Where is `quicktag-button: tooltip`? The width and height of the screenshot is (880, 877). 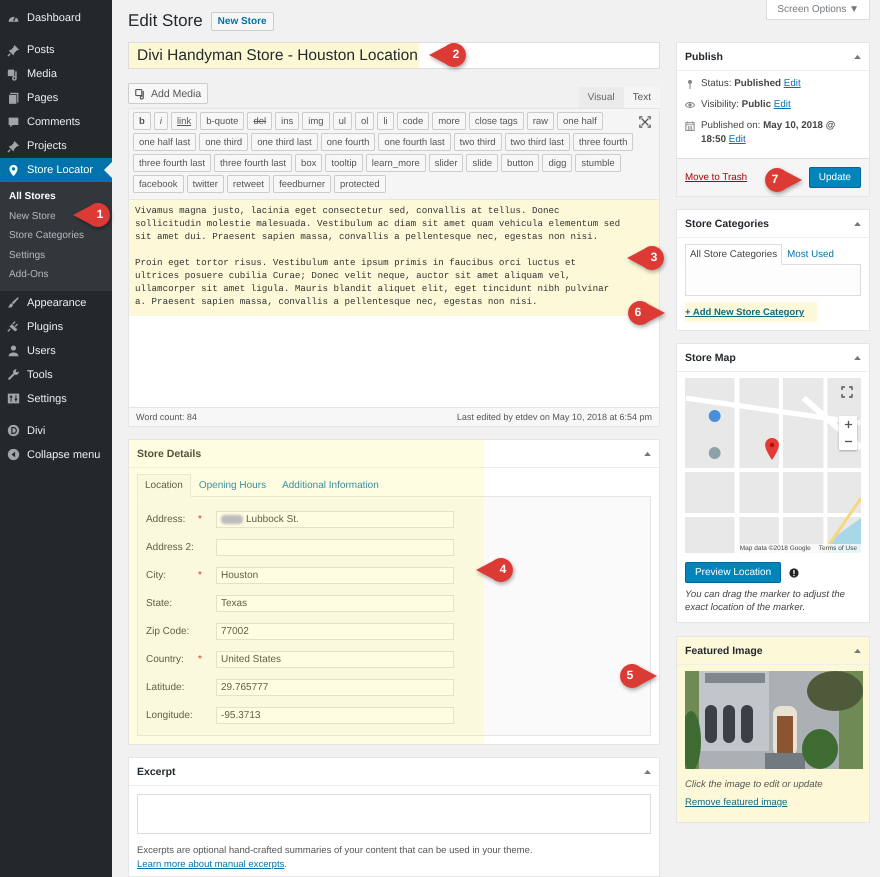 quicktag-button: tooltip is located at coordinates (344, 163).